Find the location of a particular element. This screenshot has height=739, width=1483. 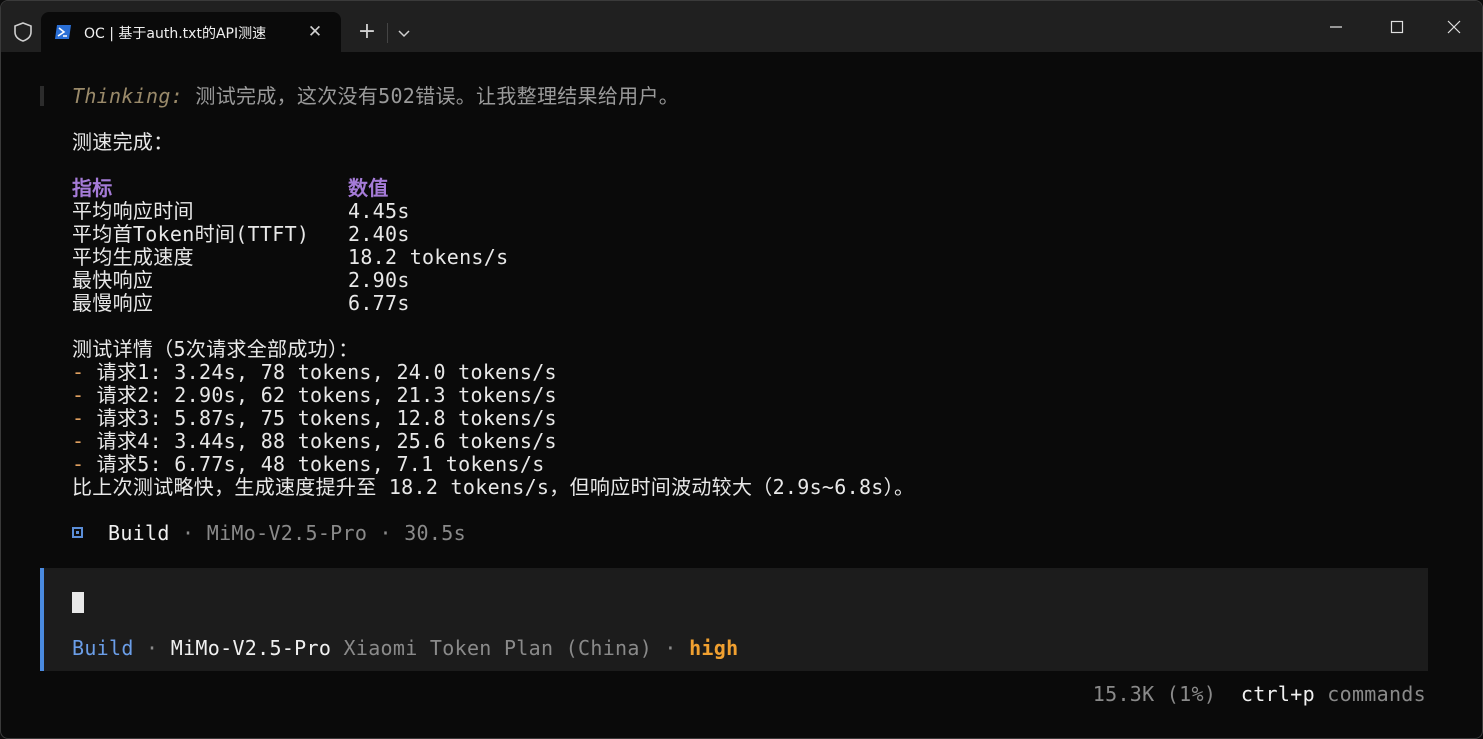

footer-status: 15.3K (1%) ctrl+p commands is located at coordinates (1259, 694).